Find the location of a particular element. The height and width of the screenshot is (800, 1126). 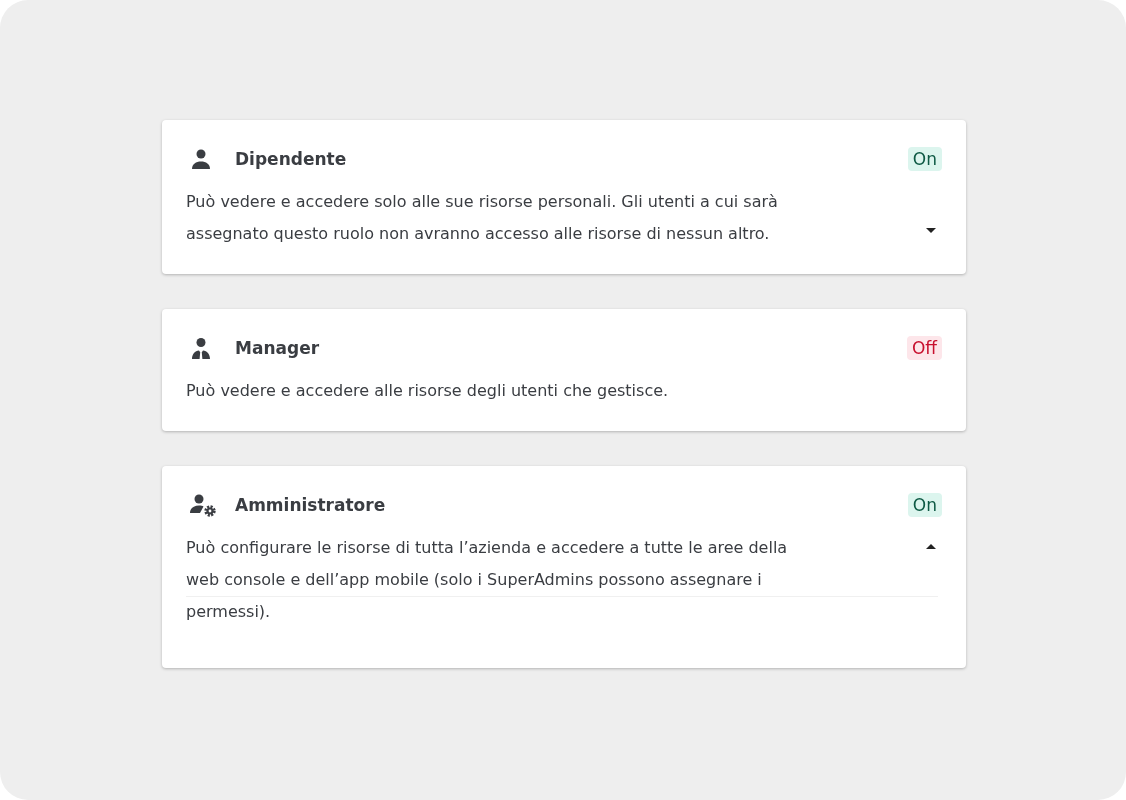

role-title: Amministratore is located at coordinates (311, 505).